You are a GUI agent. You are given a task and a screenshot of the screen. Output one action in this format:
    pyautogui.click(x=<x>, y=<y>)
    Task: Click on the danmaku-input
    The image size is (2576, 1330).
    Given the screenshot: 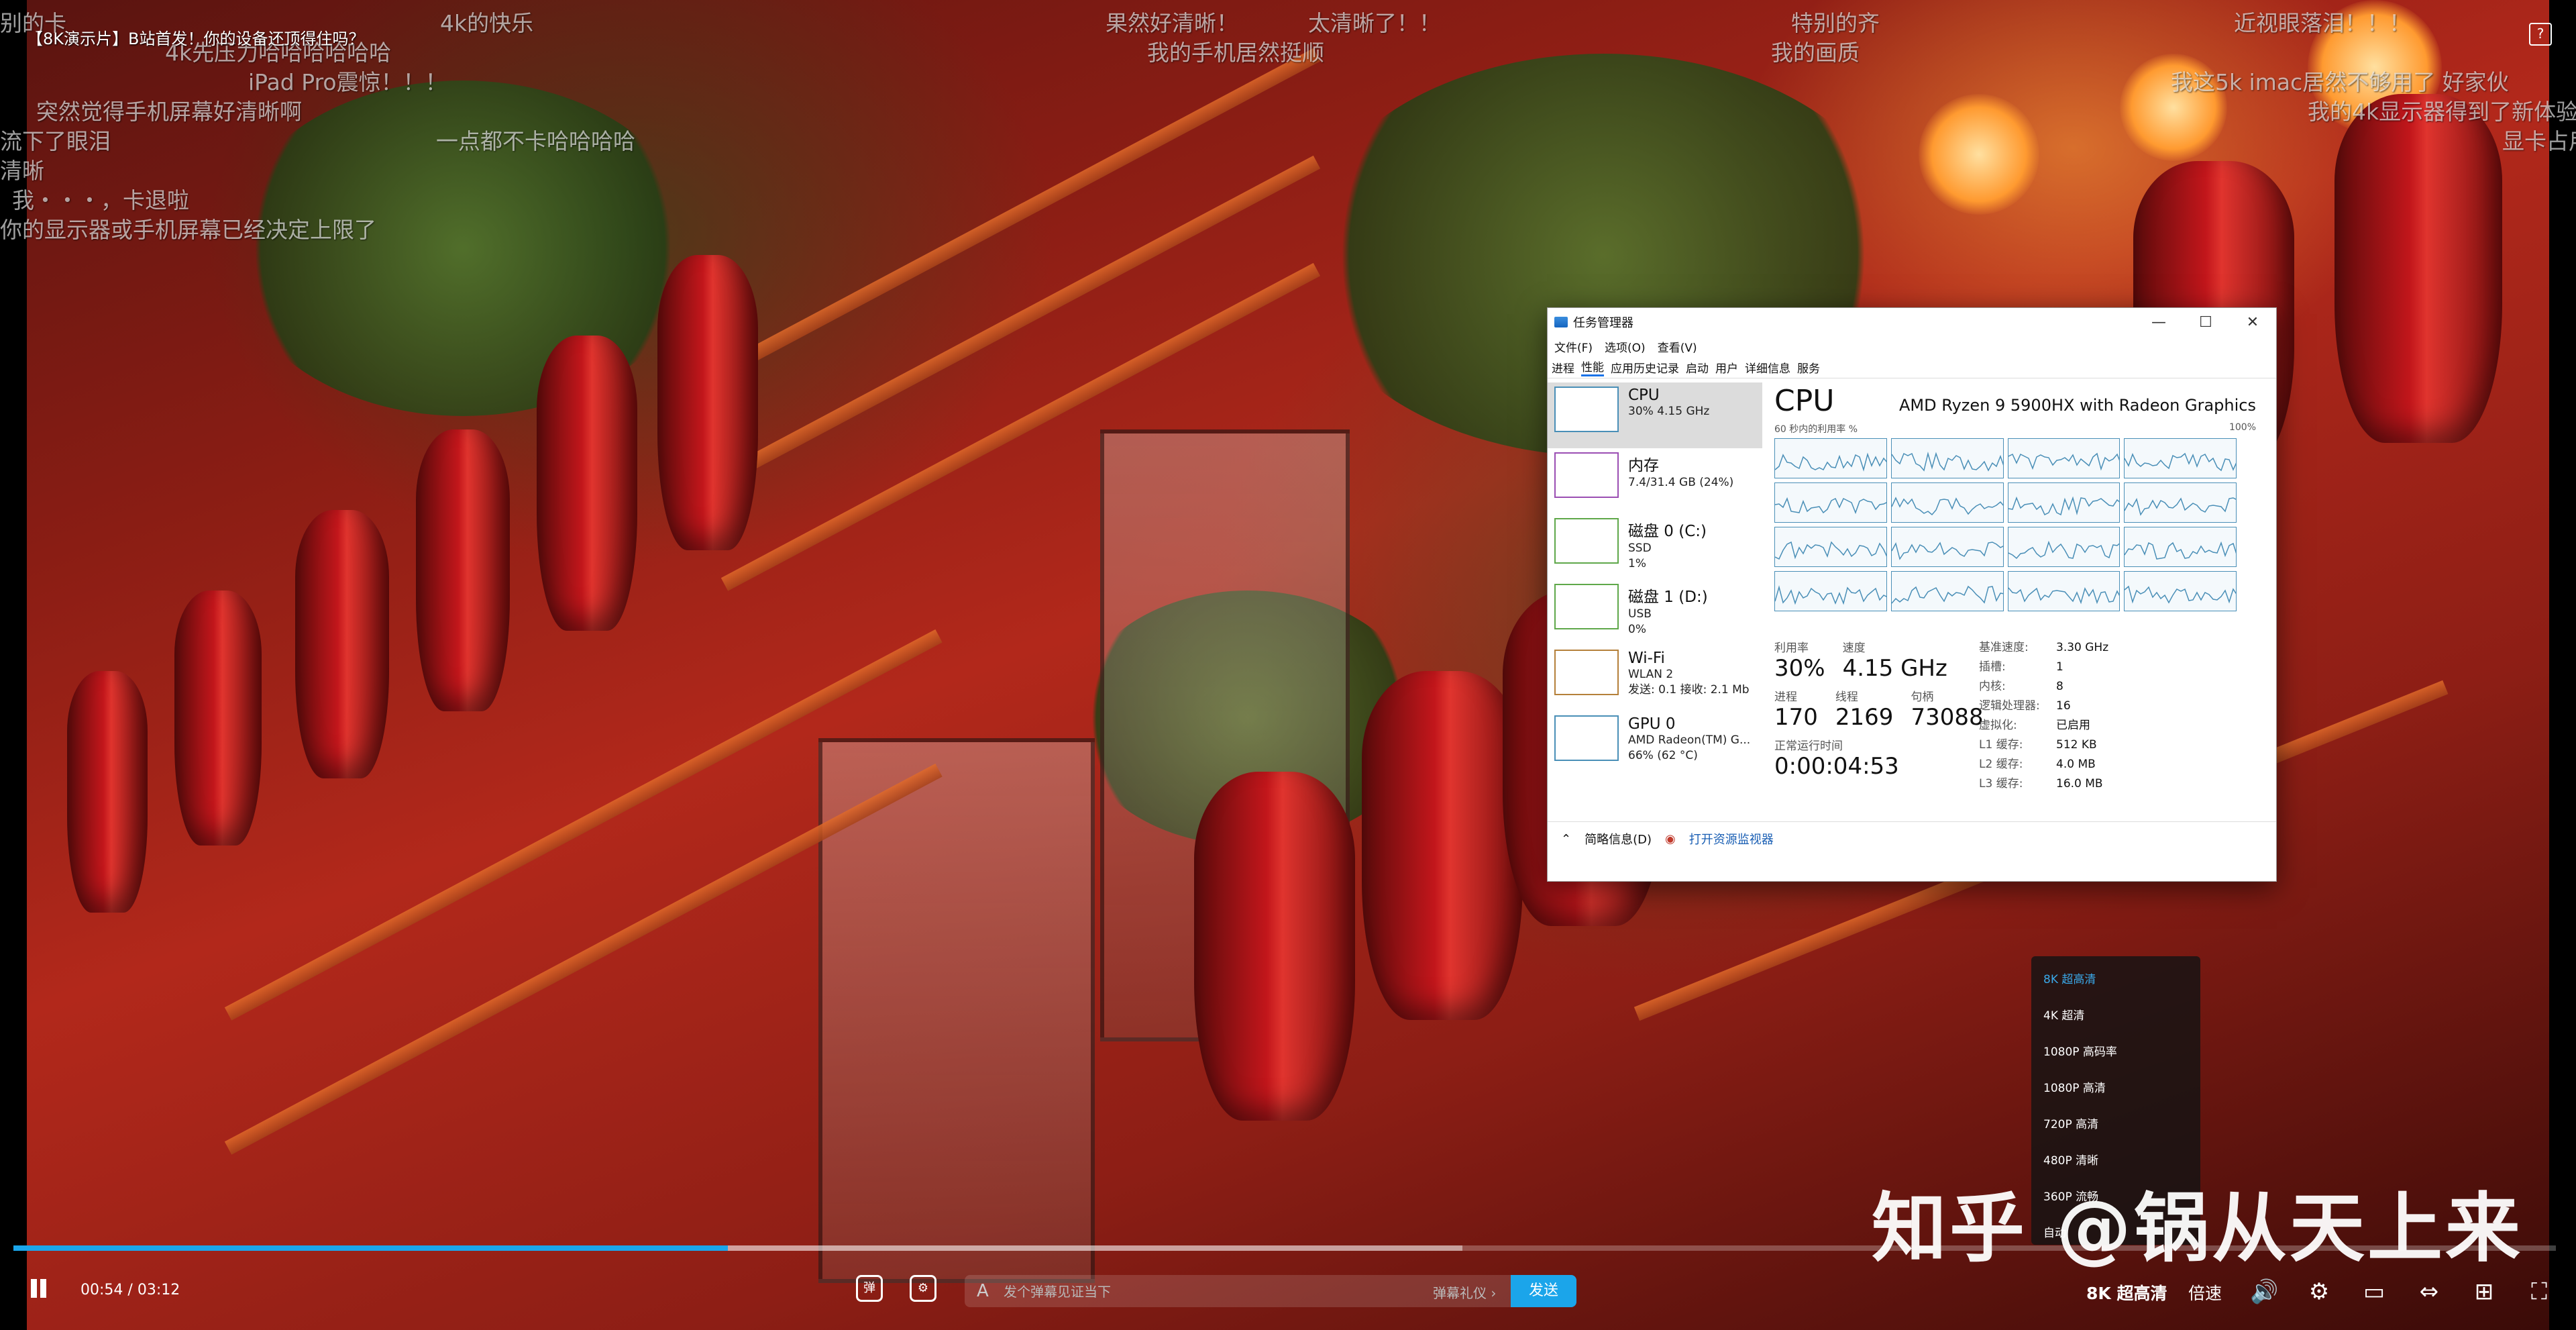 What is the action you would take?
    pyautogui.click(x=1191, y=1292)
    